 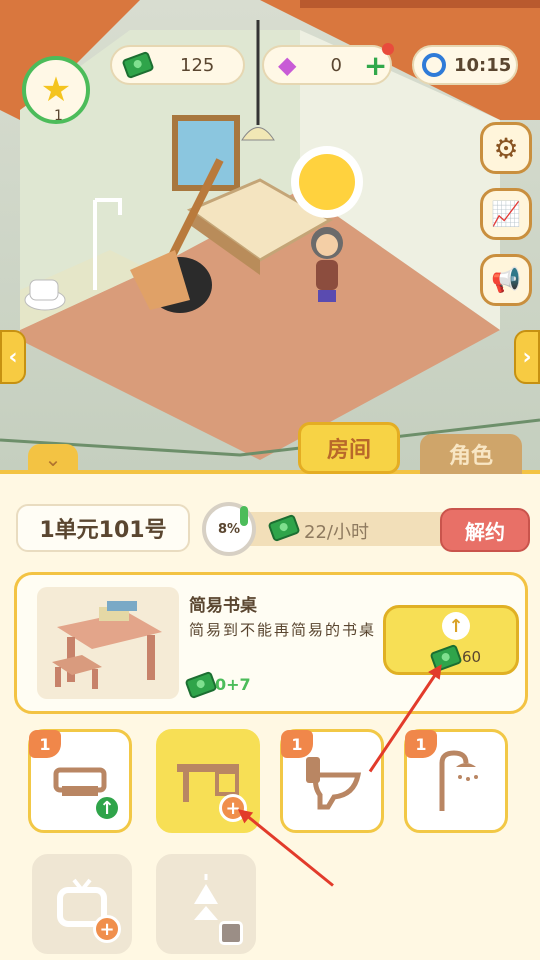 I want to click on furniture-slot-tv: +, so click(x=82, y=904).